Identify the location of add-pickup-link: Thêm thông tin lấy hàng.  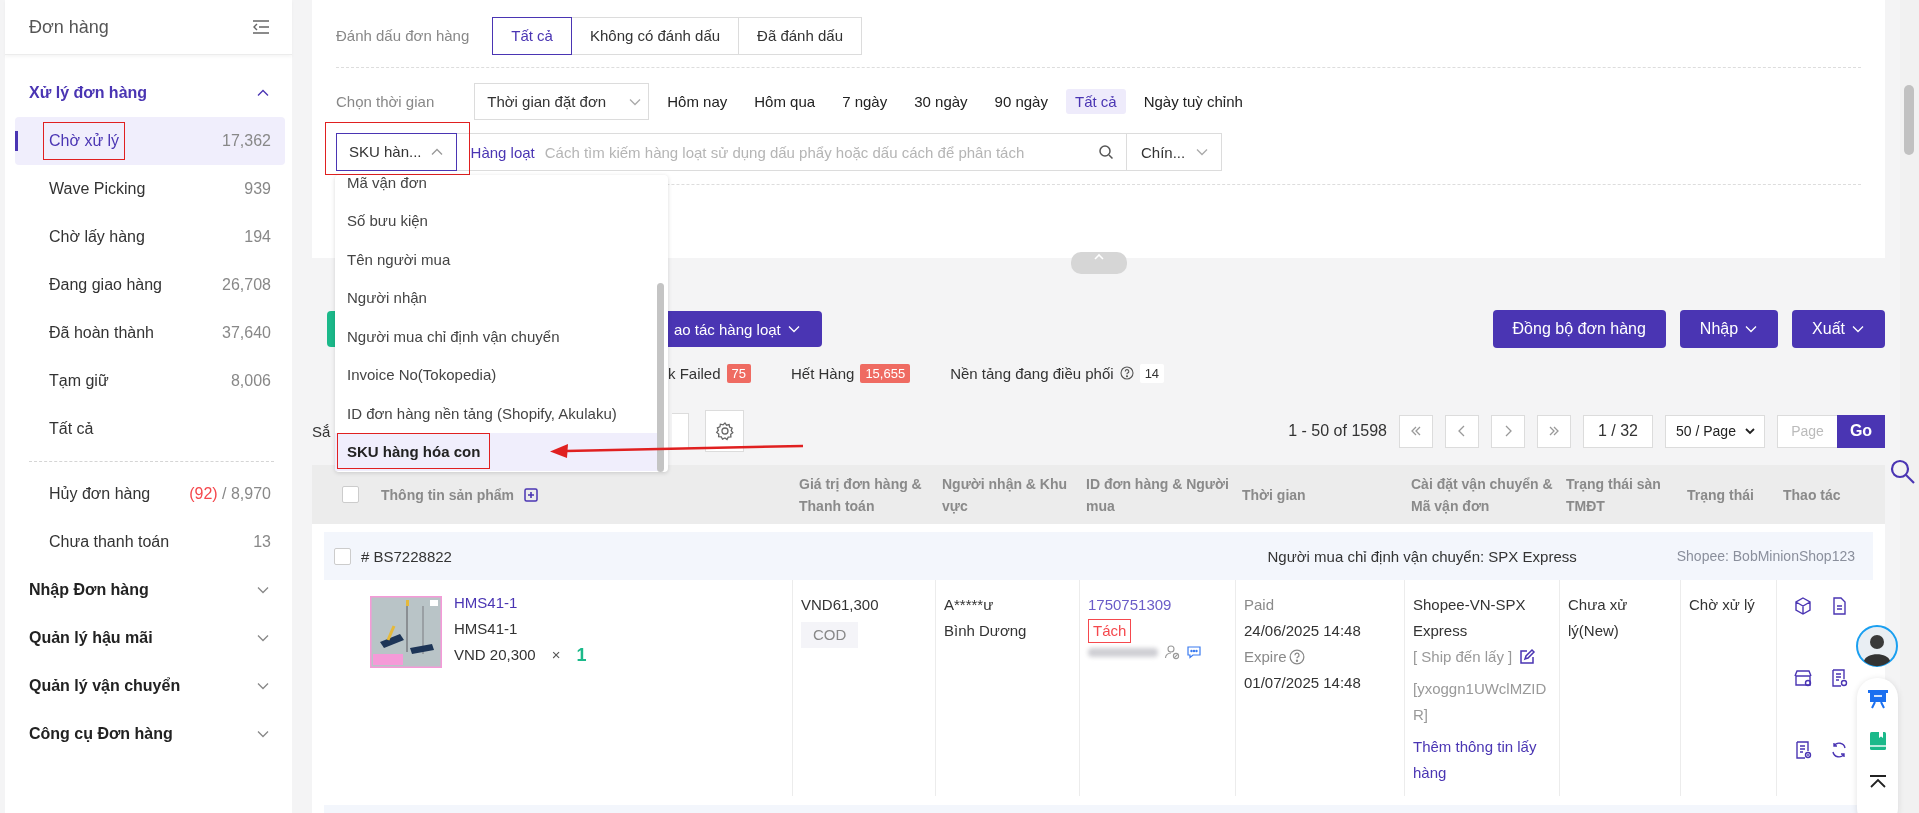
(1482, 760).